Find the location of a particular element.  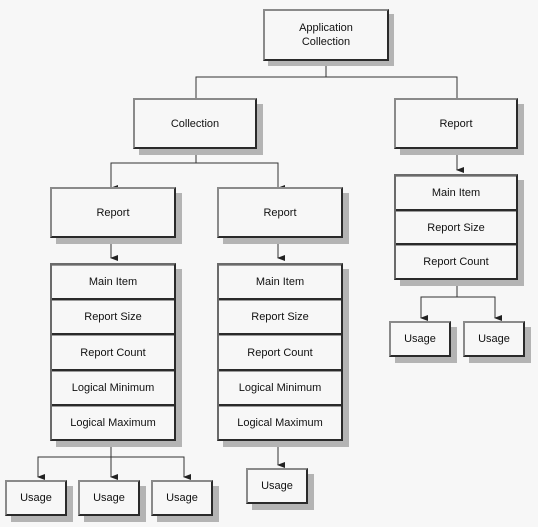

stack-left-report-size: Report Size is located at coordinates (113, 318).